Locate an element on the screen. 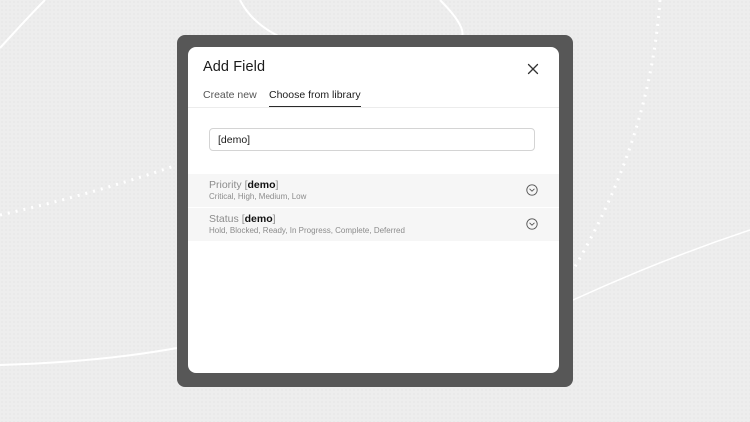 This screenshot has height=422, width=750. search-input is located at coordinates (372, 139).